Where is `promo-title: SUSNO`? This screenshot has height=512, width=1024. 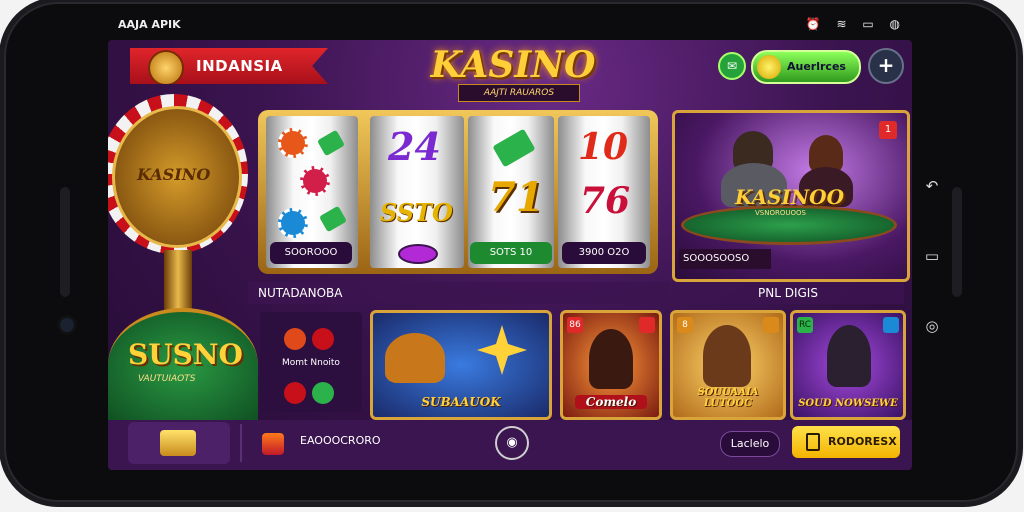 promo-title: SUSNO is located at coordinates (185, 354).